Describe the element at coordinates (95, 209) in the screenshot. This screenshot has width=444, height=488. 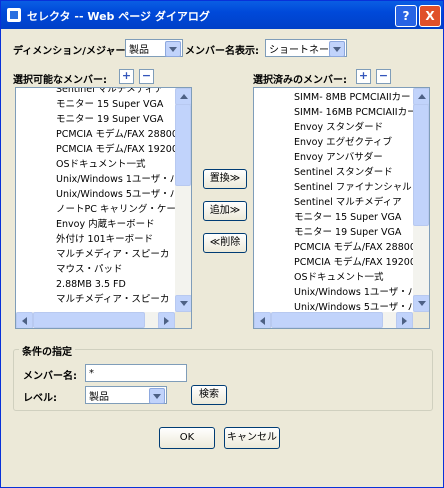
I see `list-item: ノートPC キャリング・ケース` at that location.